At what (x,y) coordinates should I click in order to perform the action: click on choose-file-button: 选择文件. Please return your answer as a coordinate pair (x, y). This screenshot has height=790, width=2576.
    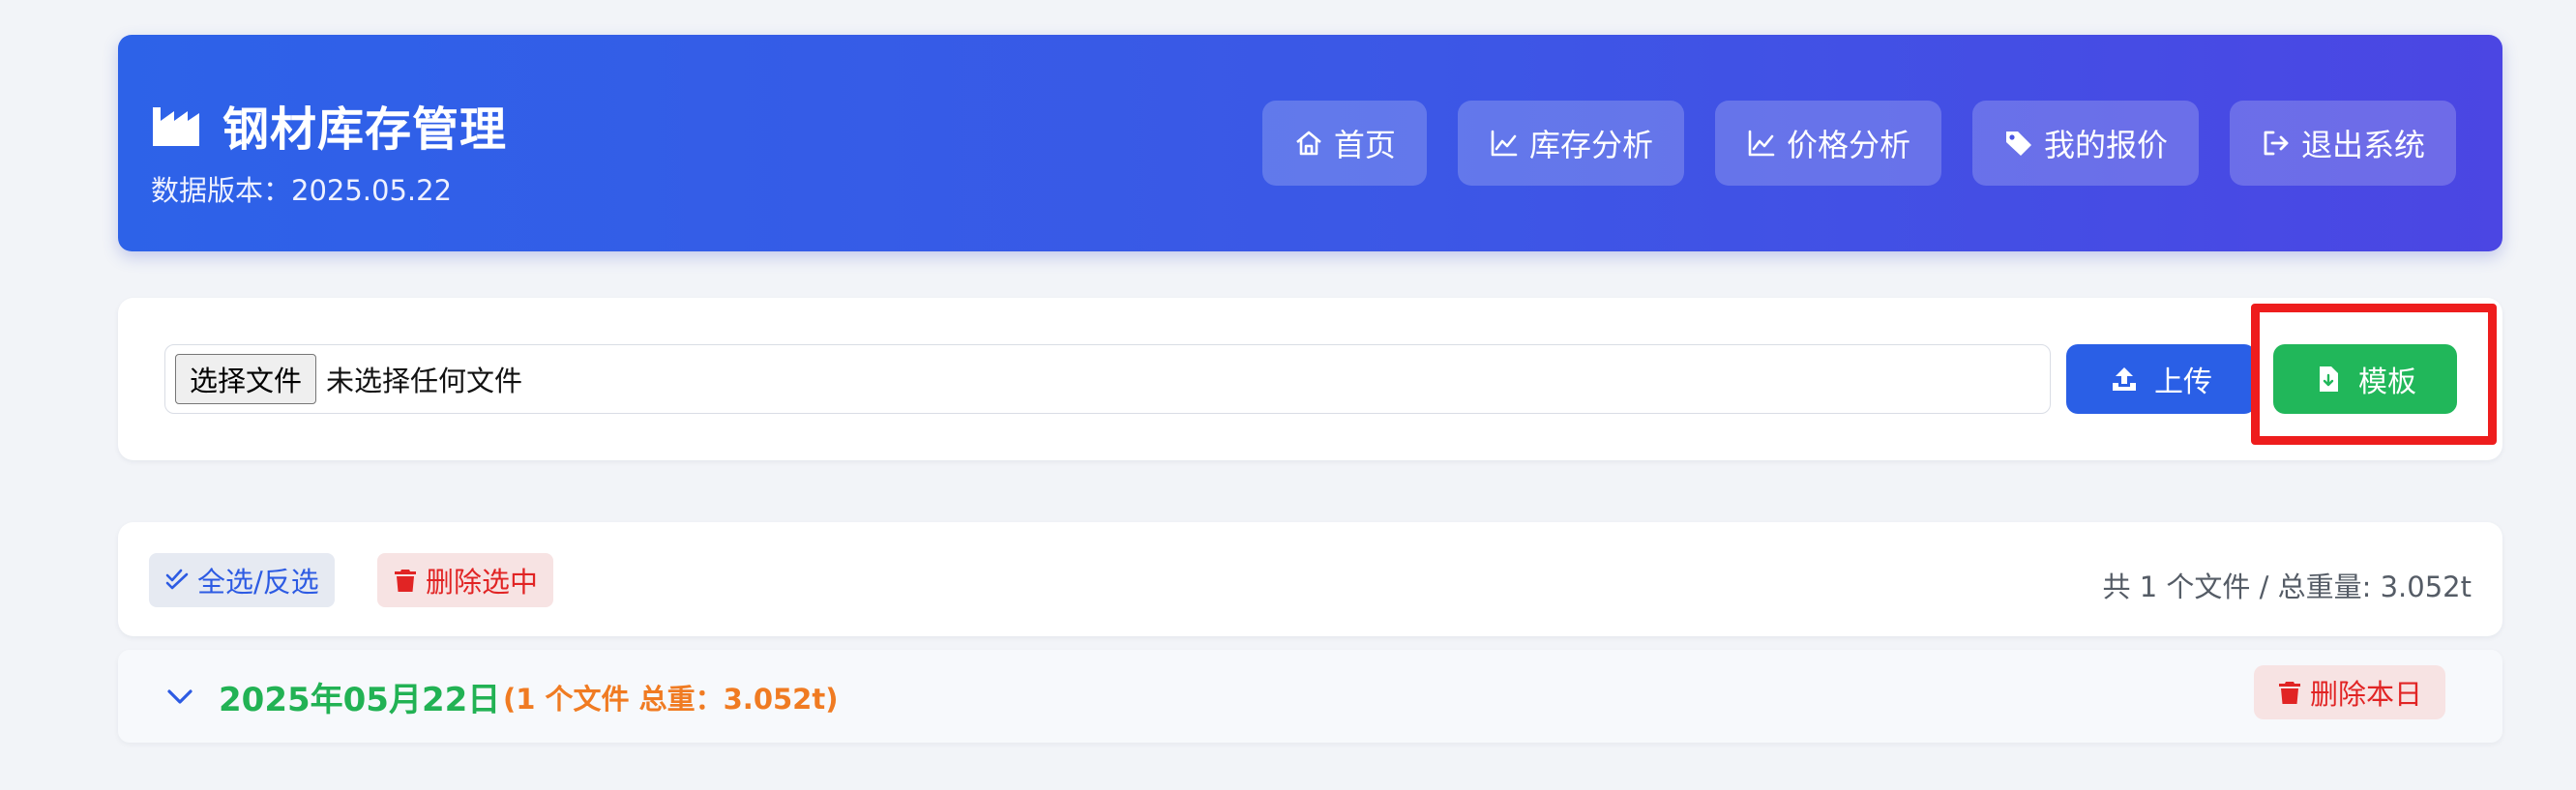
    Looking at the image, I should click on (246, 379).